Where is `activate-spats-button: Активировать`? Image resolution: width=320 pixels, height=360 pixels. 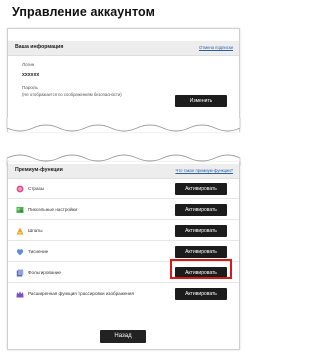
activate-spats-button: Активировать is located at coordinates (201, 231).